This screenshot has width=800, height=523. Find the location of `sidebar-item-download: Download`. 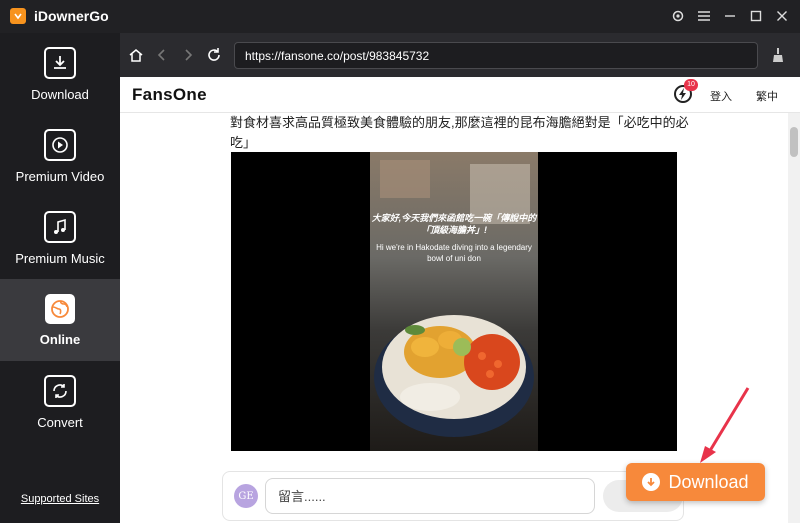

sidebar-item-download: Download is located at coordinates (60, 74).